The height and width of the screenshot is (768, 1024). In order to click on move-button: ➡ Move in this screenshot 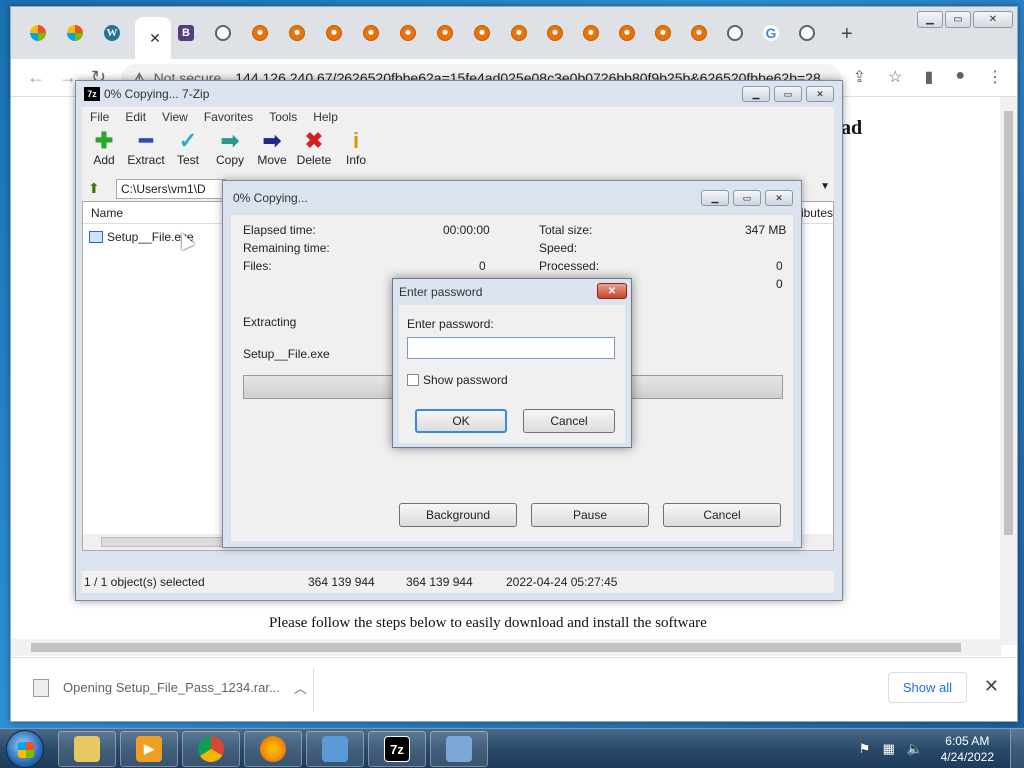, I will do `click(272, 148)`.